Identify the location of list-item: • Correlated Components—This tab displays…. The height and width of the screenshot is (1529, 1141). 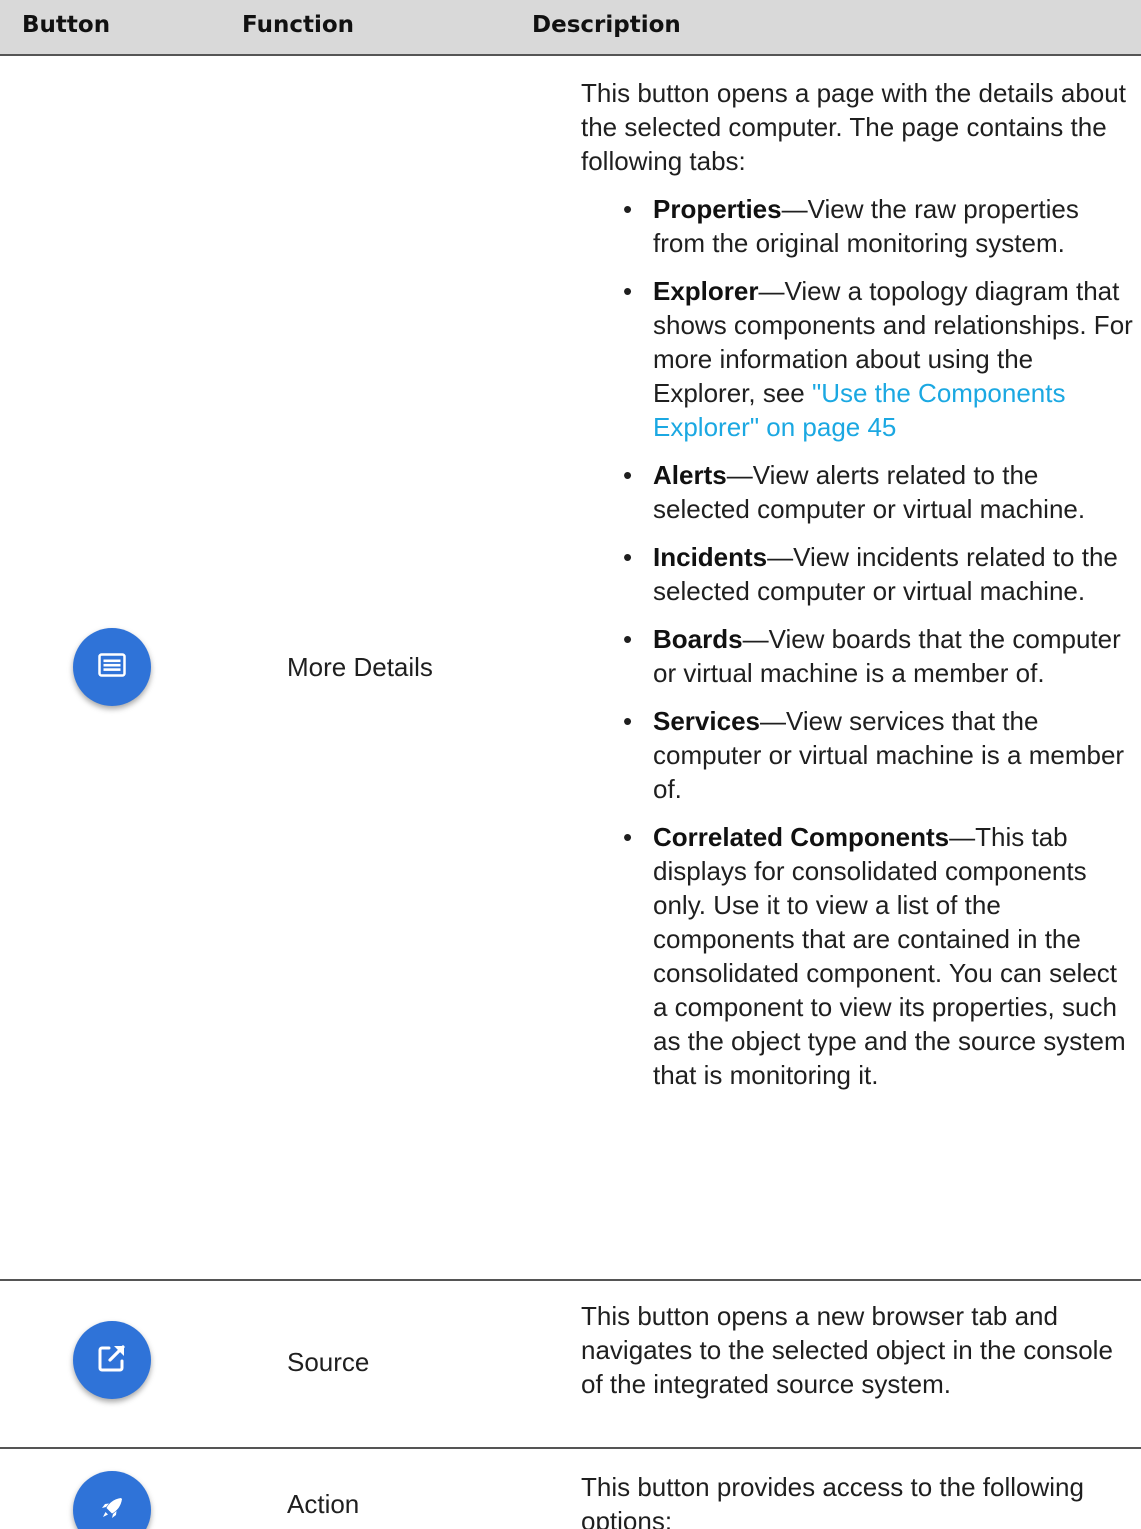
(874, 956).